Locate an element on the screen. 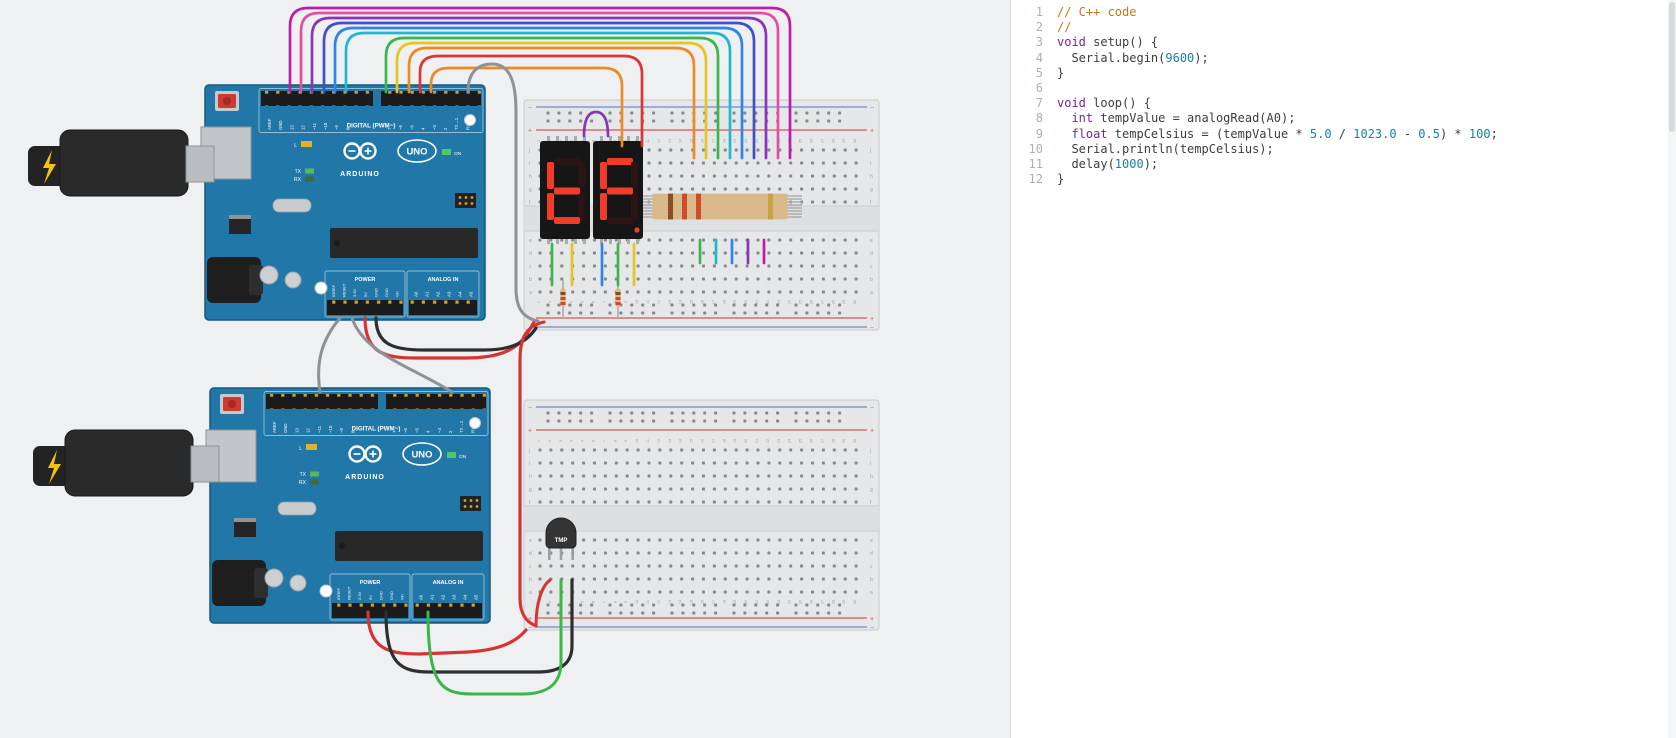 The height and width of the screenshot is (738, 1676). line-number: 7 is located at coordinates (1039, 103).